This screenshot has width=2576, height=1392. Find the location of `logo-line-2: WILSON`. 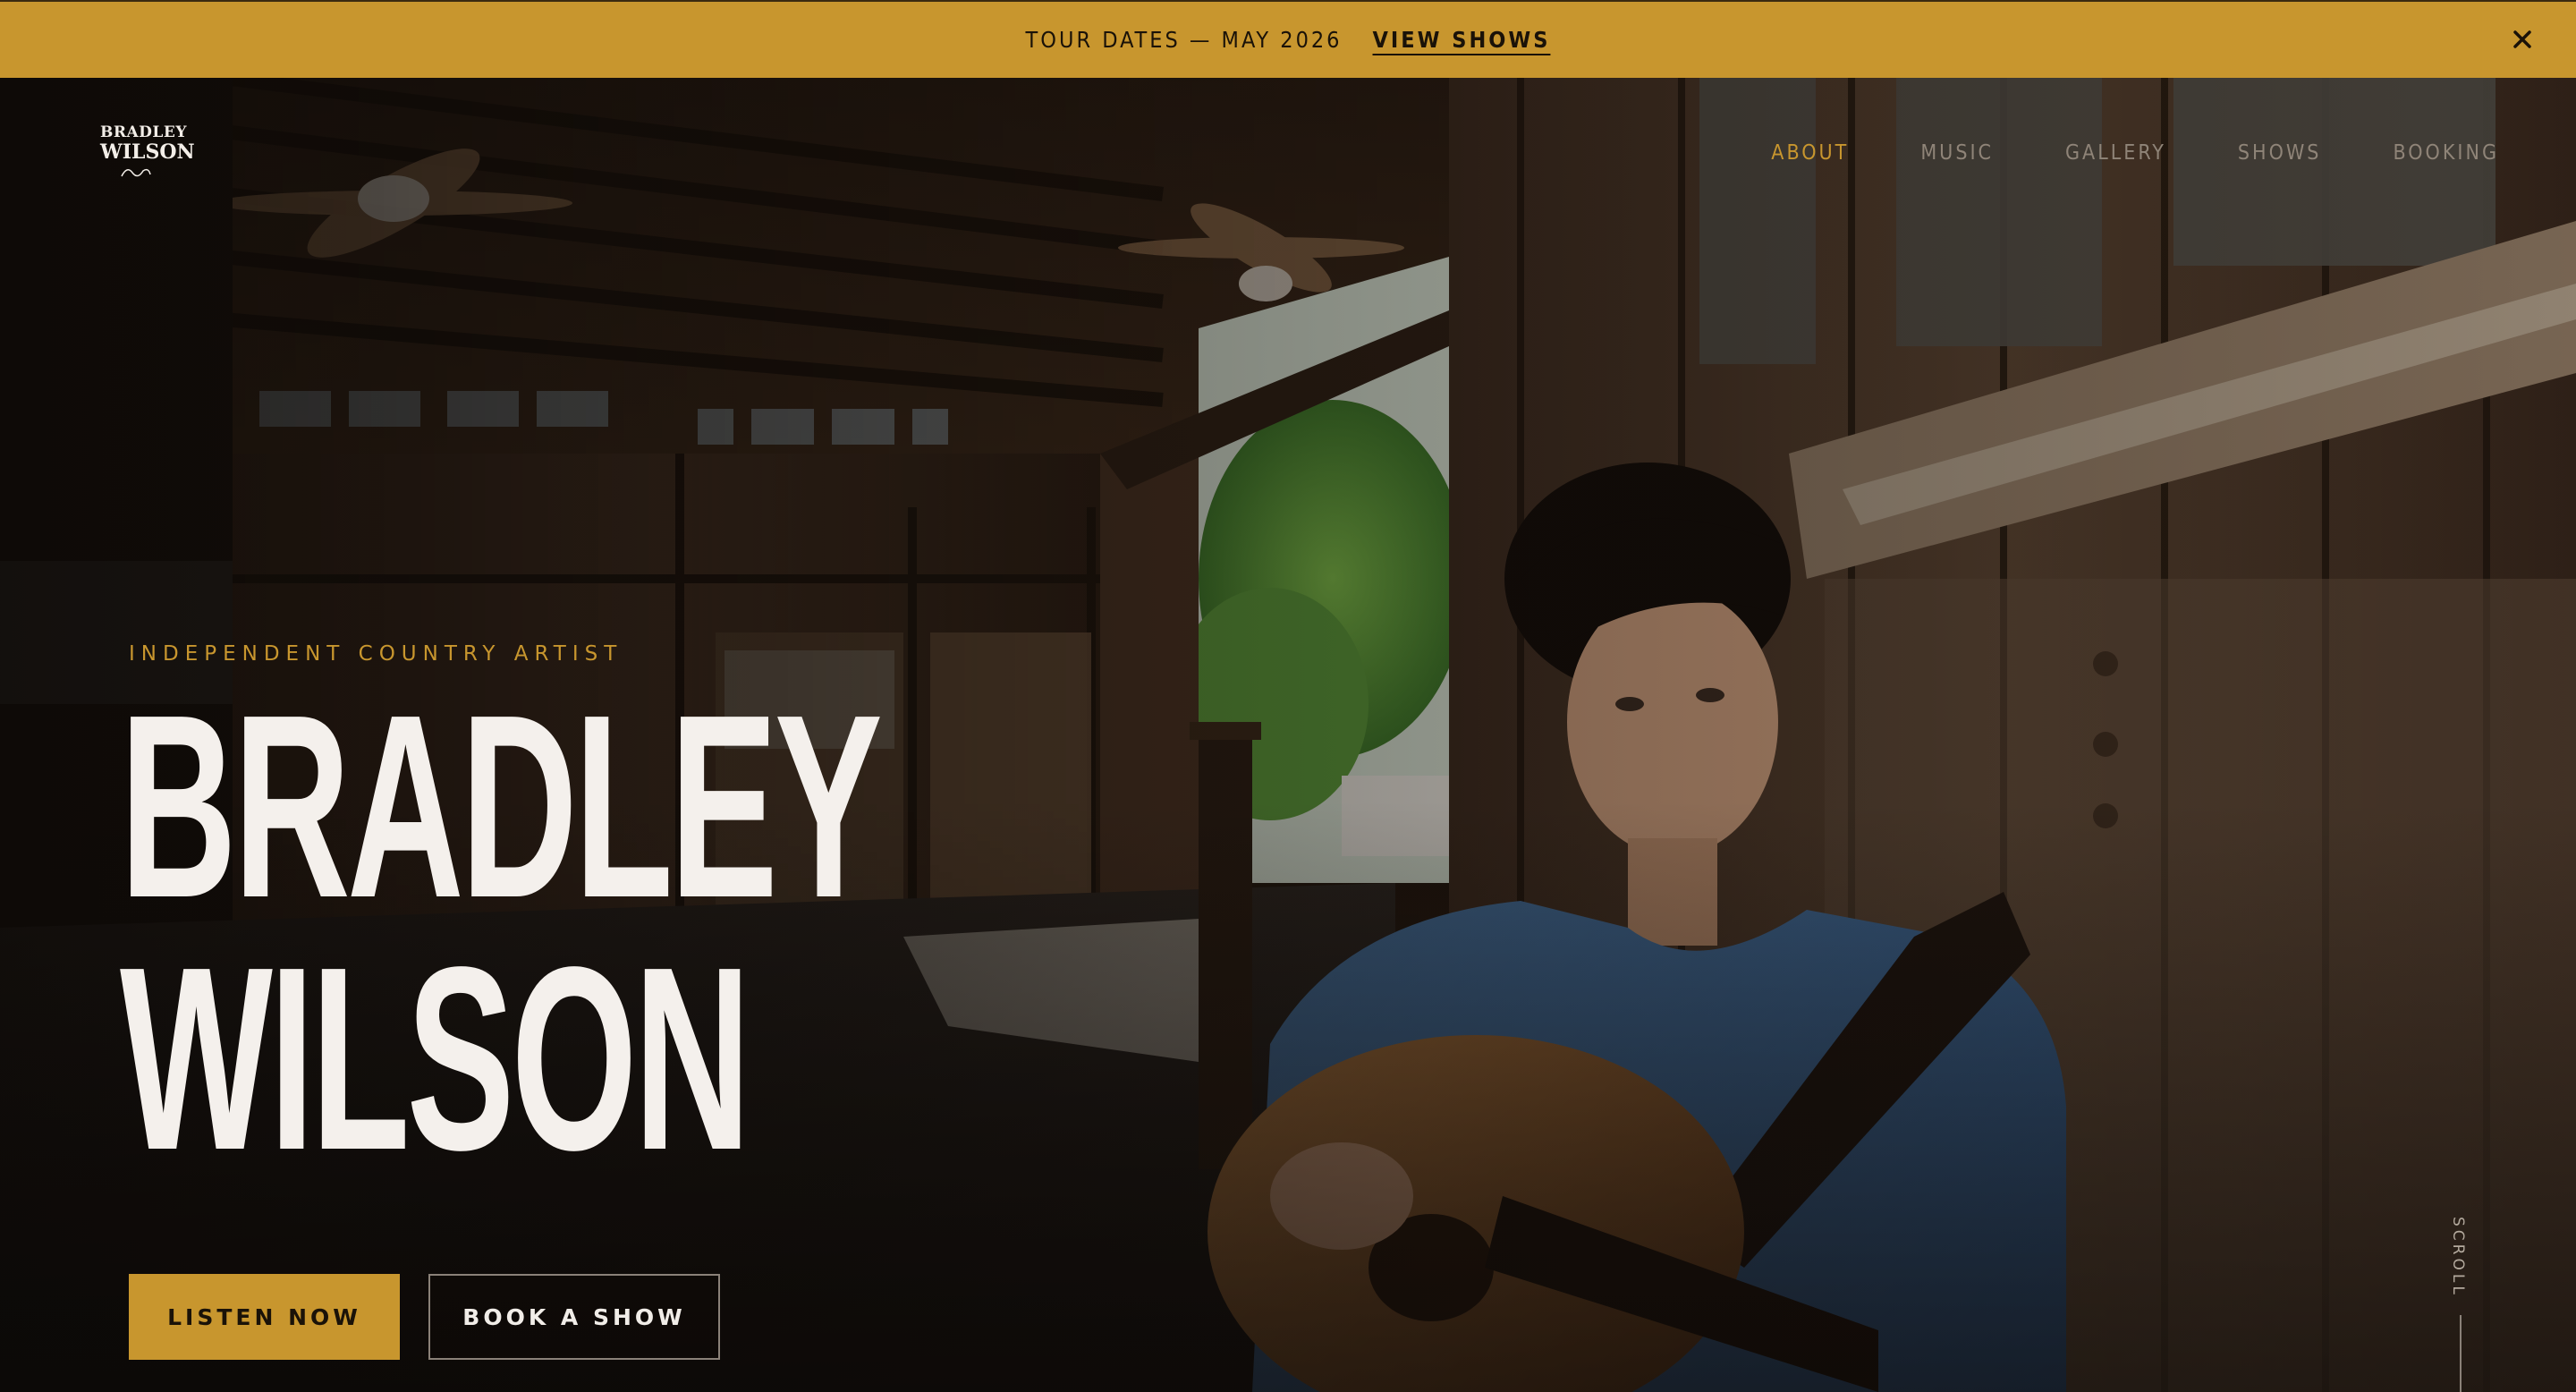

logo-line-2: WILSON is located at coordinates (147, 152).